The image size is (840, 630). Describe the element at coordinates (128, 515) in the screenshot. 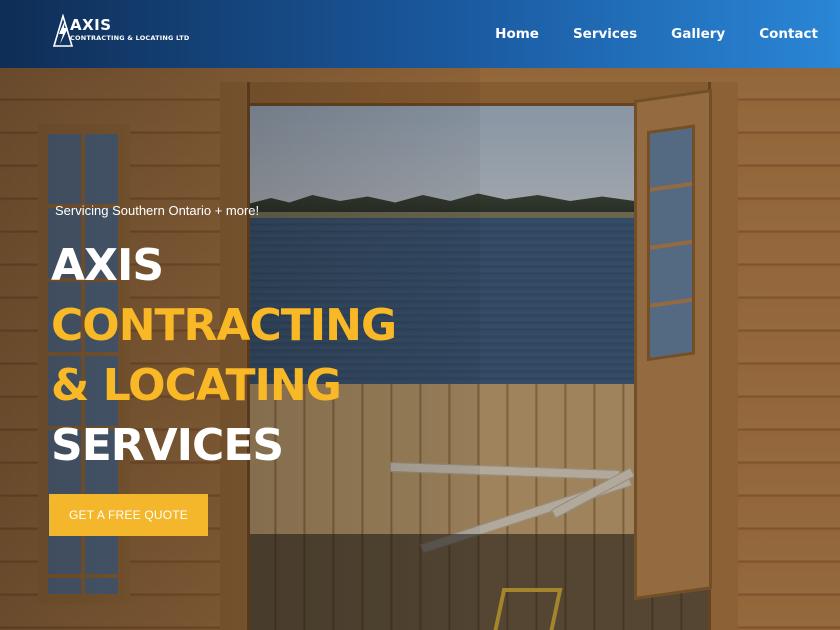

I see `get-free-quote-button: GET A FREE QUOTE` at that location.